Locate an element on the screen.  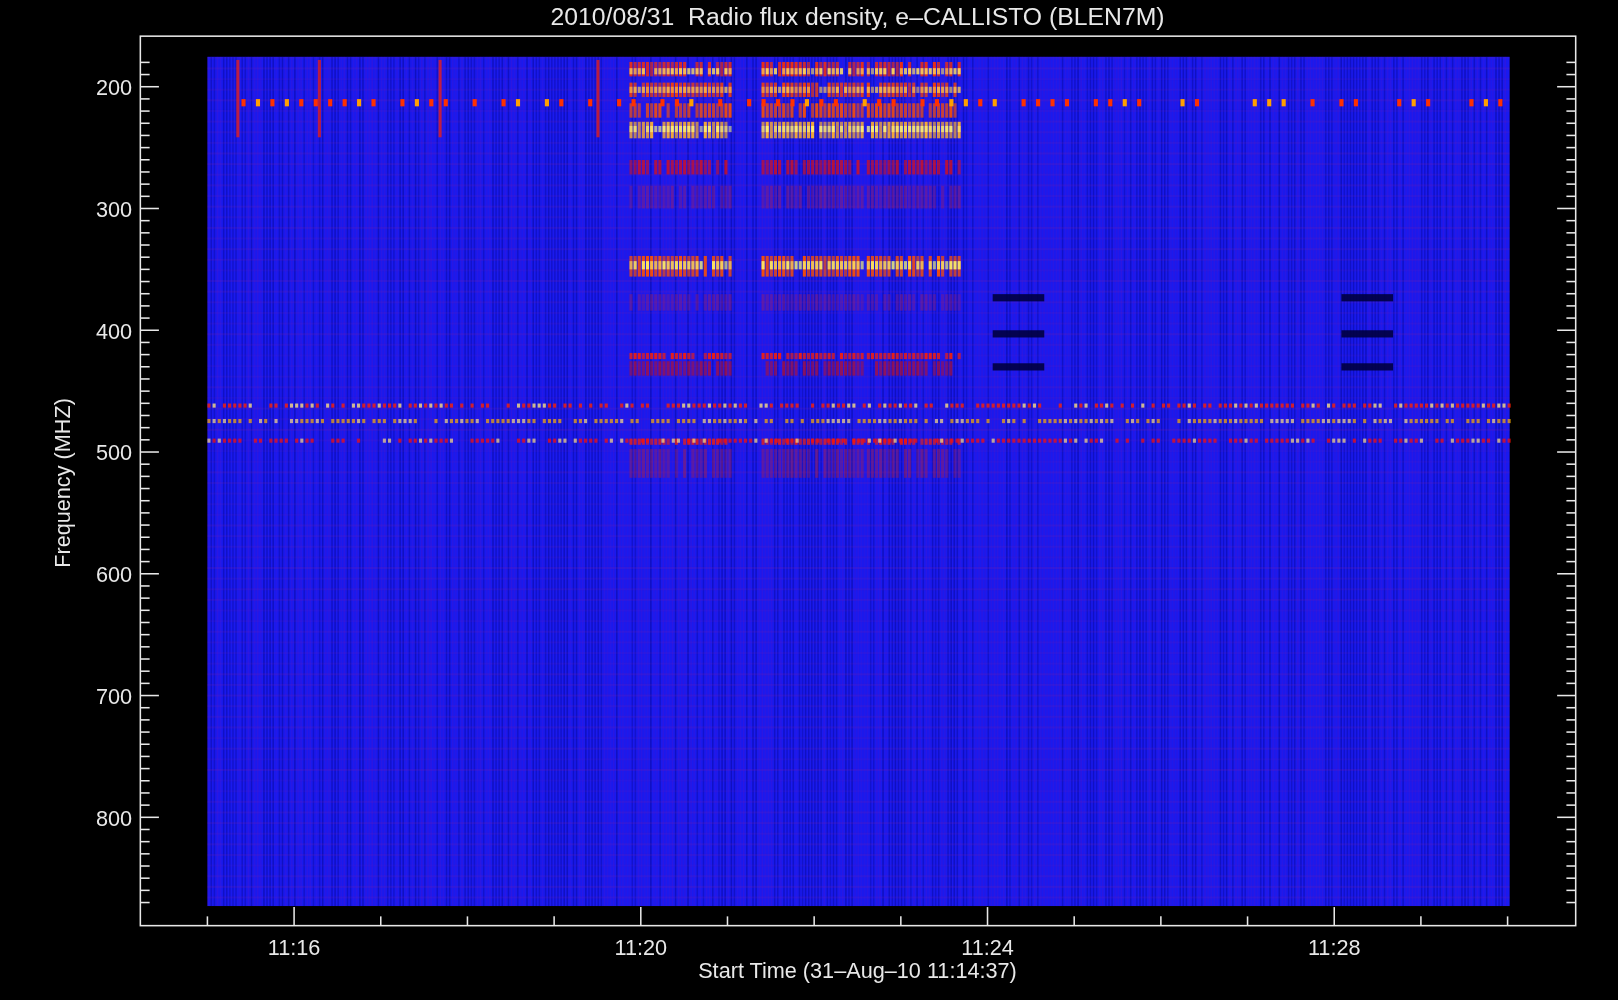
tick-label: 11:20 is located at coordinates (641, 947).